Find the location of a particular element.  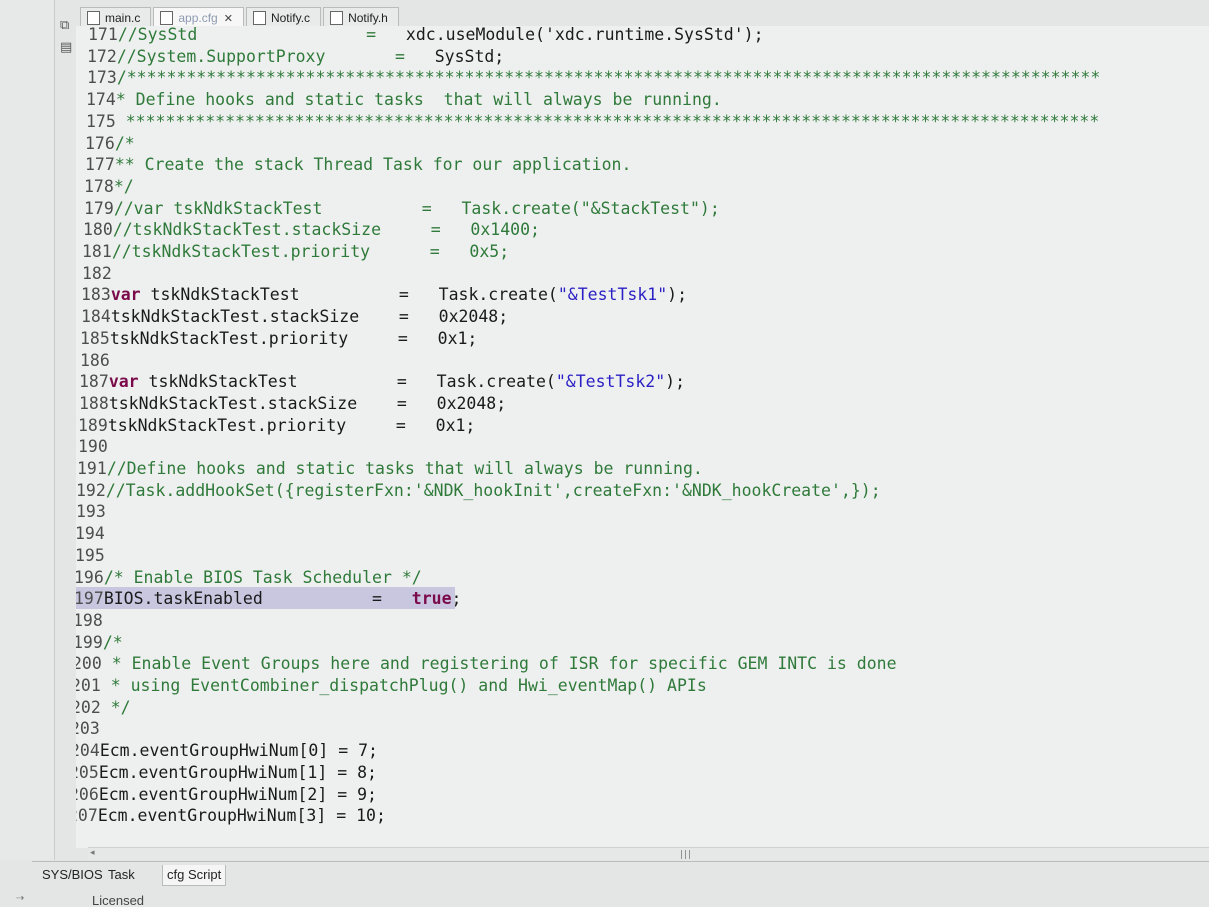

line-number: 195 is located at coordinates (90, 555).